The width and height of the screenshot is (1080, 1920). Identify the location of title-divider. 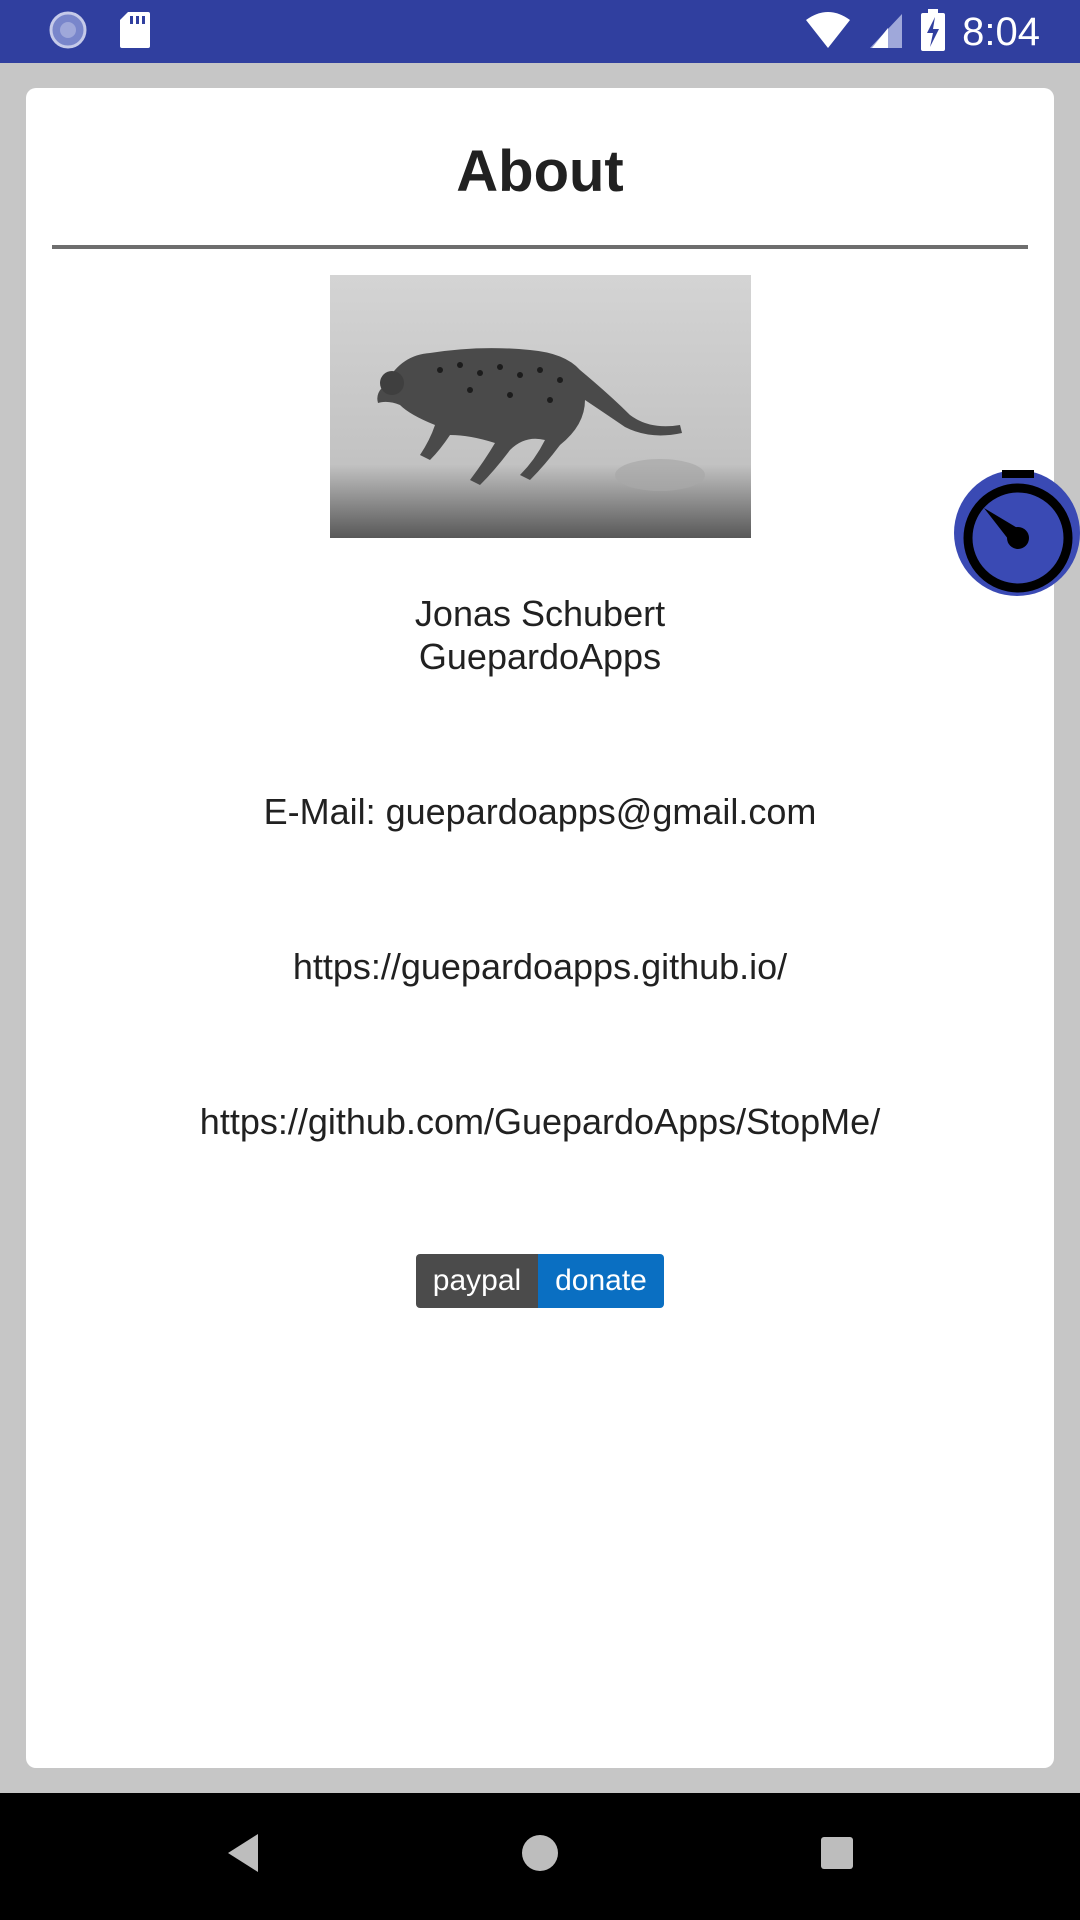
(540, 247).